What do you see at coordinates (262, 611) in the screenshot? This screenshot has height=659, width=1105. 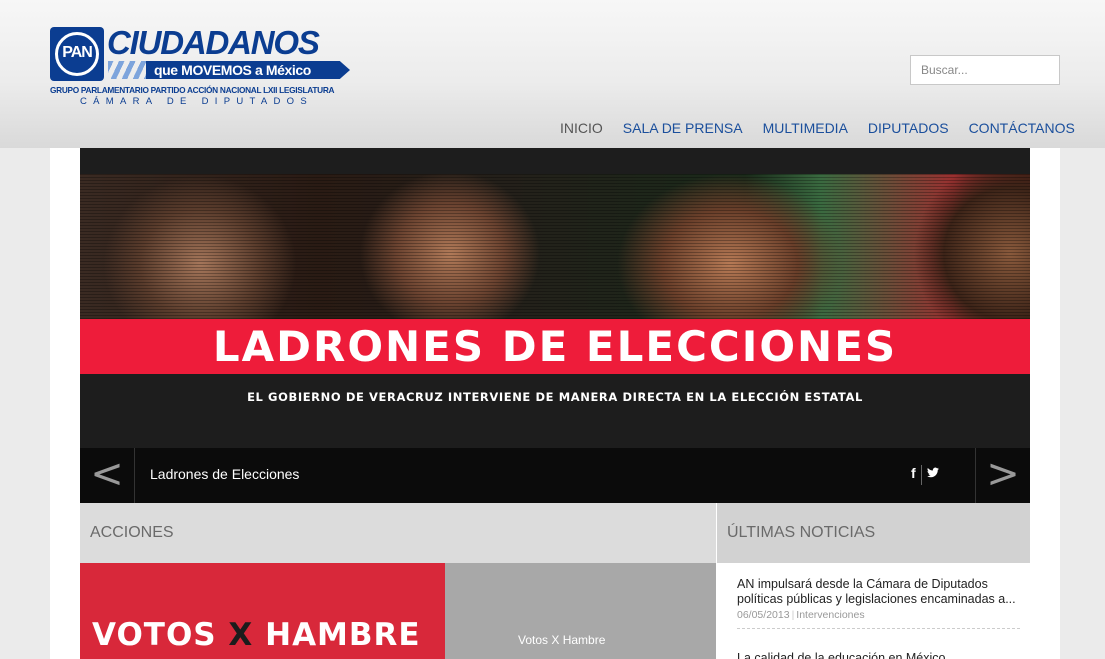 I see `votos-hambre-banner: VOTOS X HAMBRE` at bounding box center [262, 611].